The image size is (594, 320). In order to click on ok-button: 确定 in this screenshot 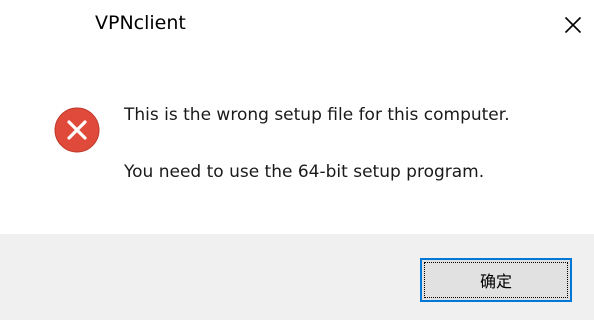, I will do `click(496, 280)`.